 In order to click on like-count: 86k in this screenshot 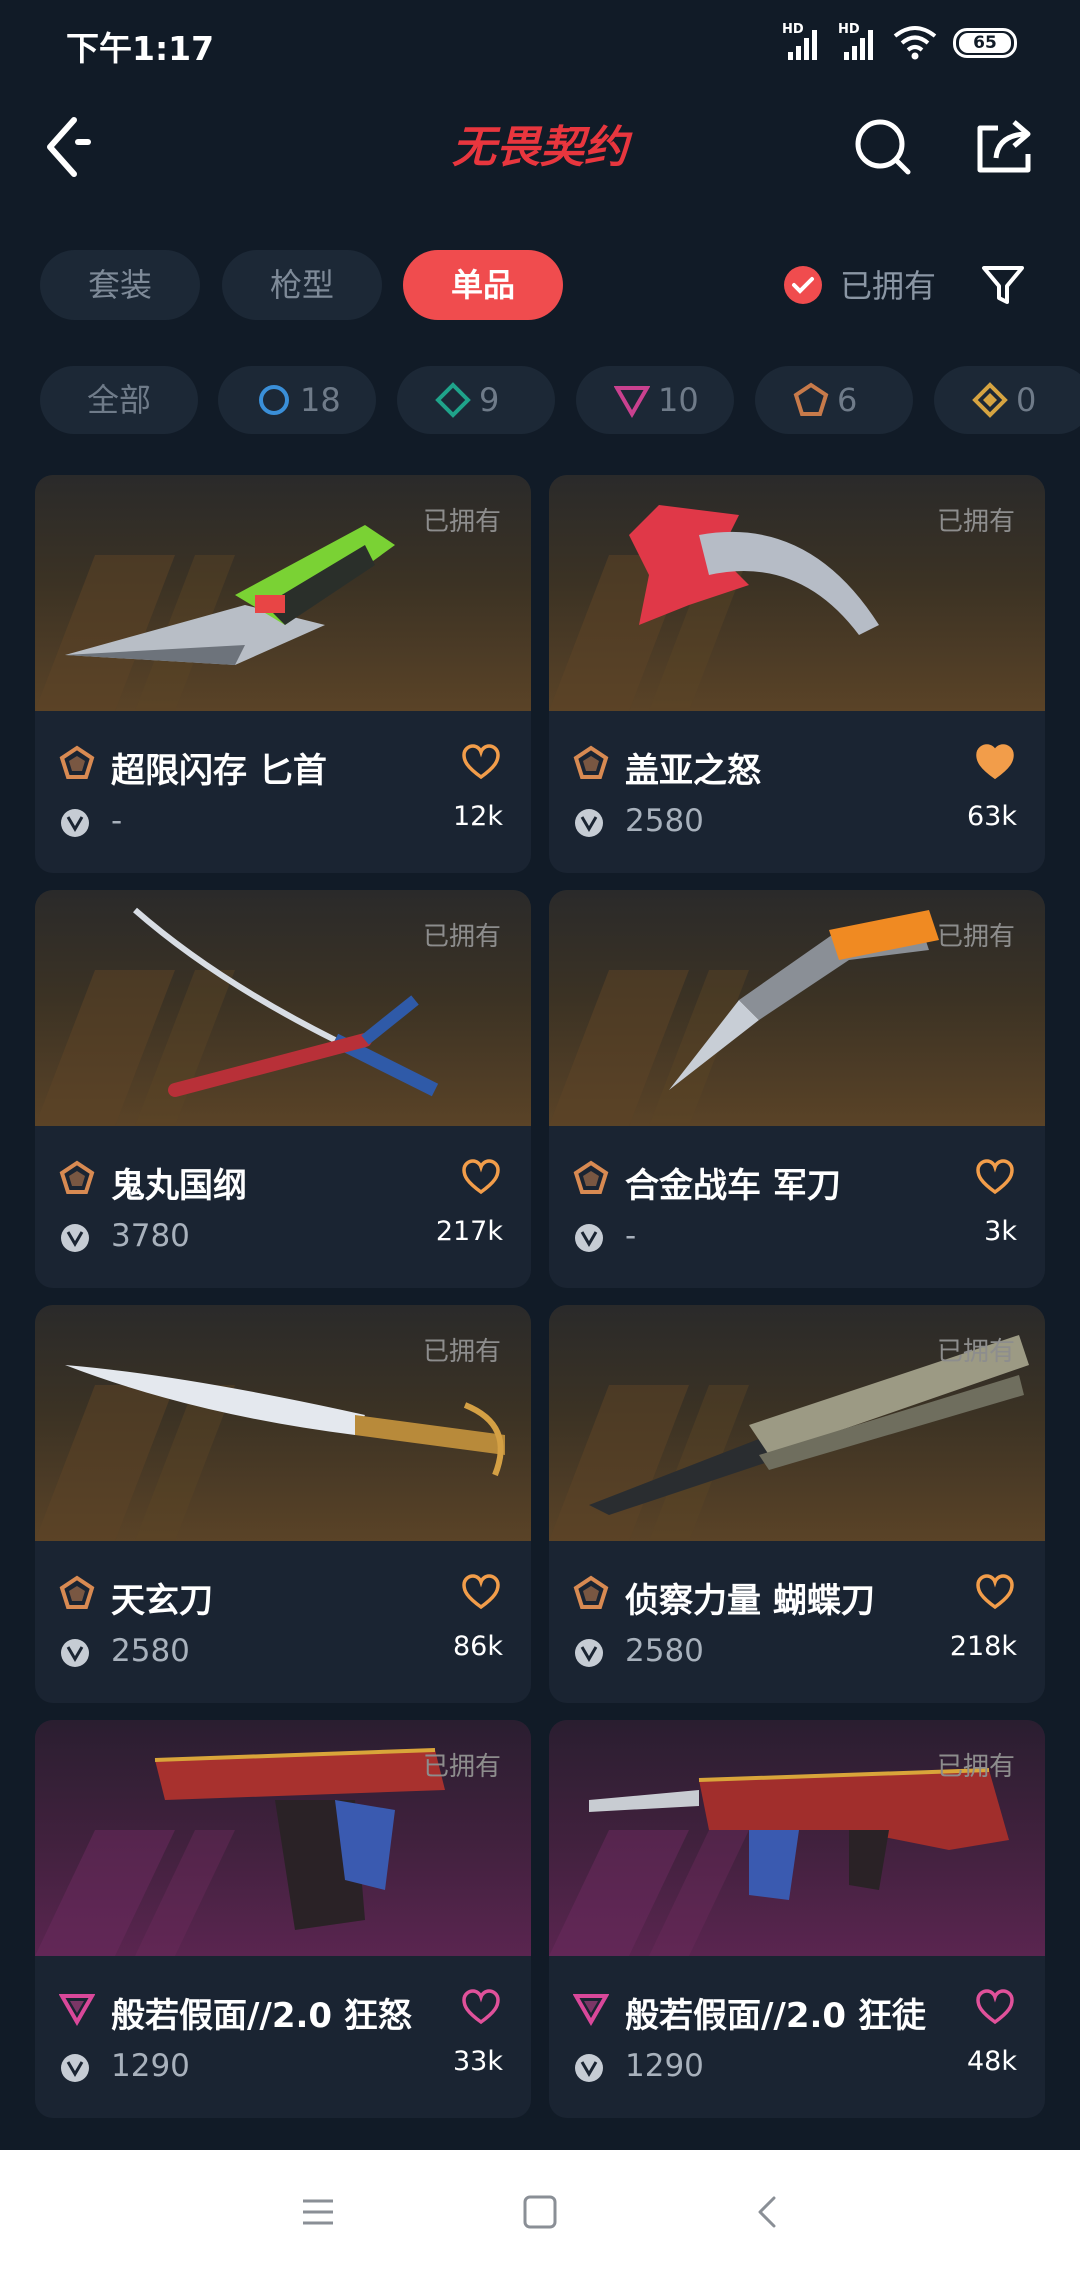, I will do `click(478, 1646)`.